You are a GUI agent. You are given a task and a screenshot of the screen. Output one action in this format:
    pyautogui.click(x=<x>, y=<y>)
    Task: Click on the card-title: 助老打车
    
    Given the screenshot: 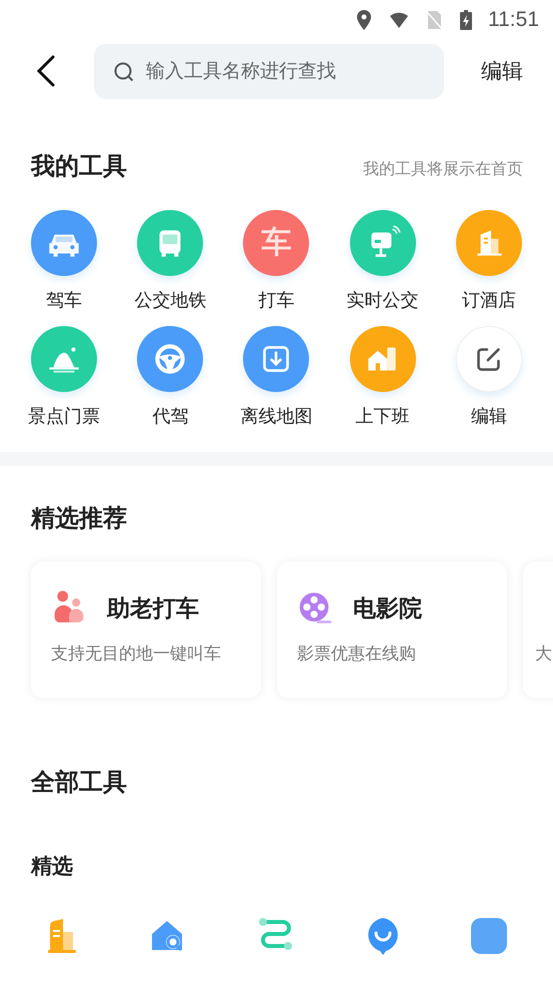 What is the action you would take?
    pyautogui.click(x=153, y=609)
    